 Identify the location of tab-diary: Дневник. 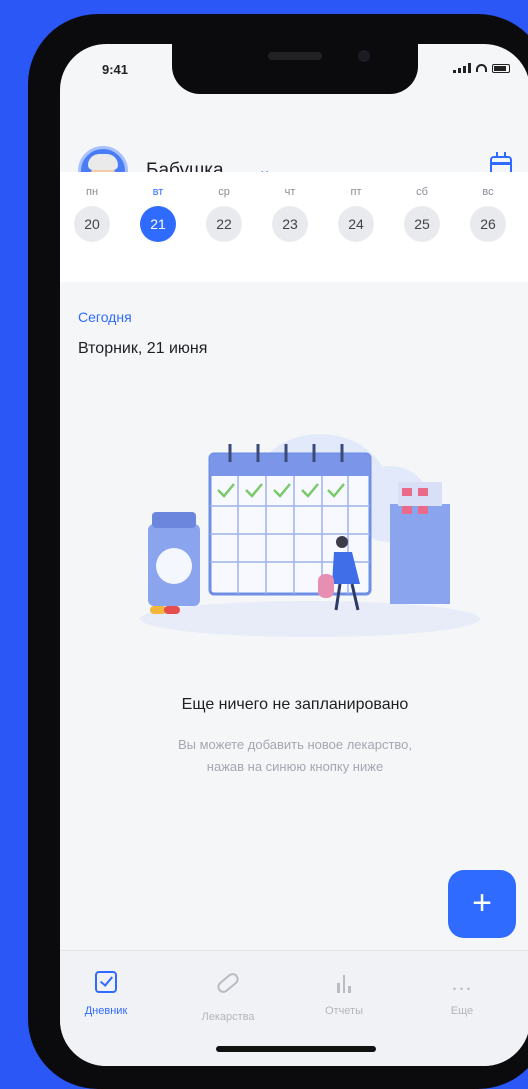
(108, 994).